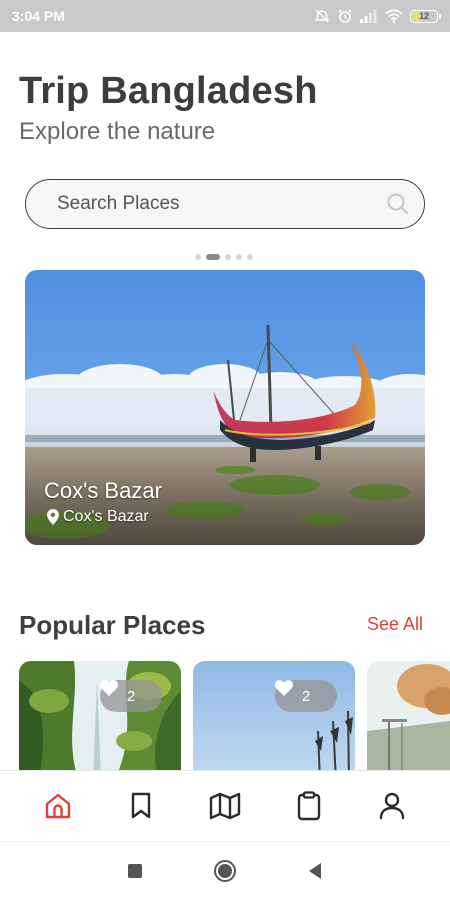 The image size is (450, 900). Describe the element at coordinates (168, 91) in the screenshot. I see `page-title: Trip Bangladesh` at that location.